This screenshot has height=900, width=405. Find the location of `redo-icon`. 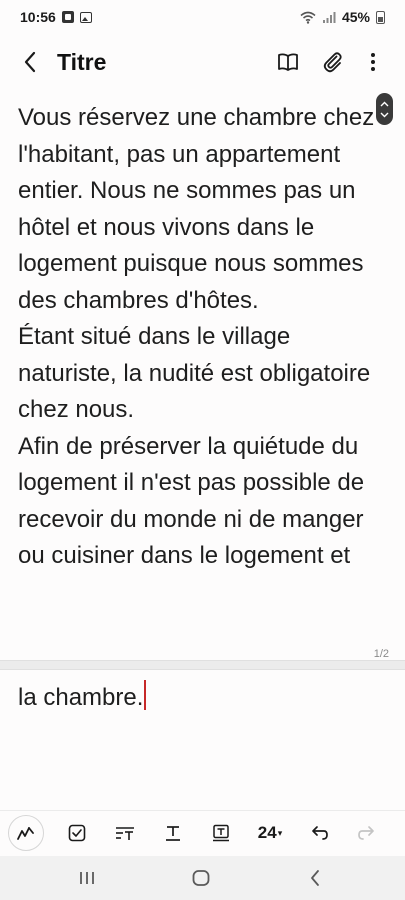

redo-icon is located at coordinates (366, 833).